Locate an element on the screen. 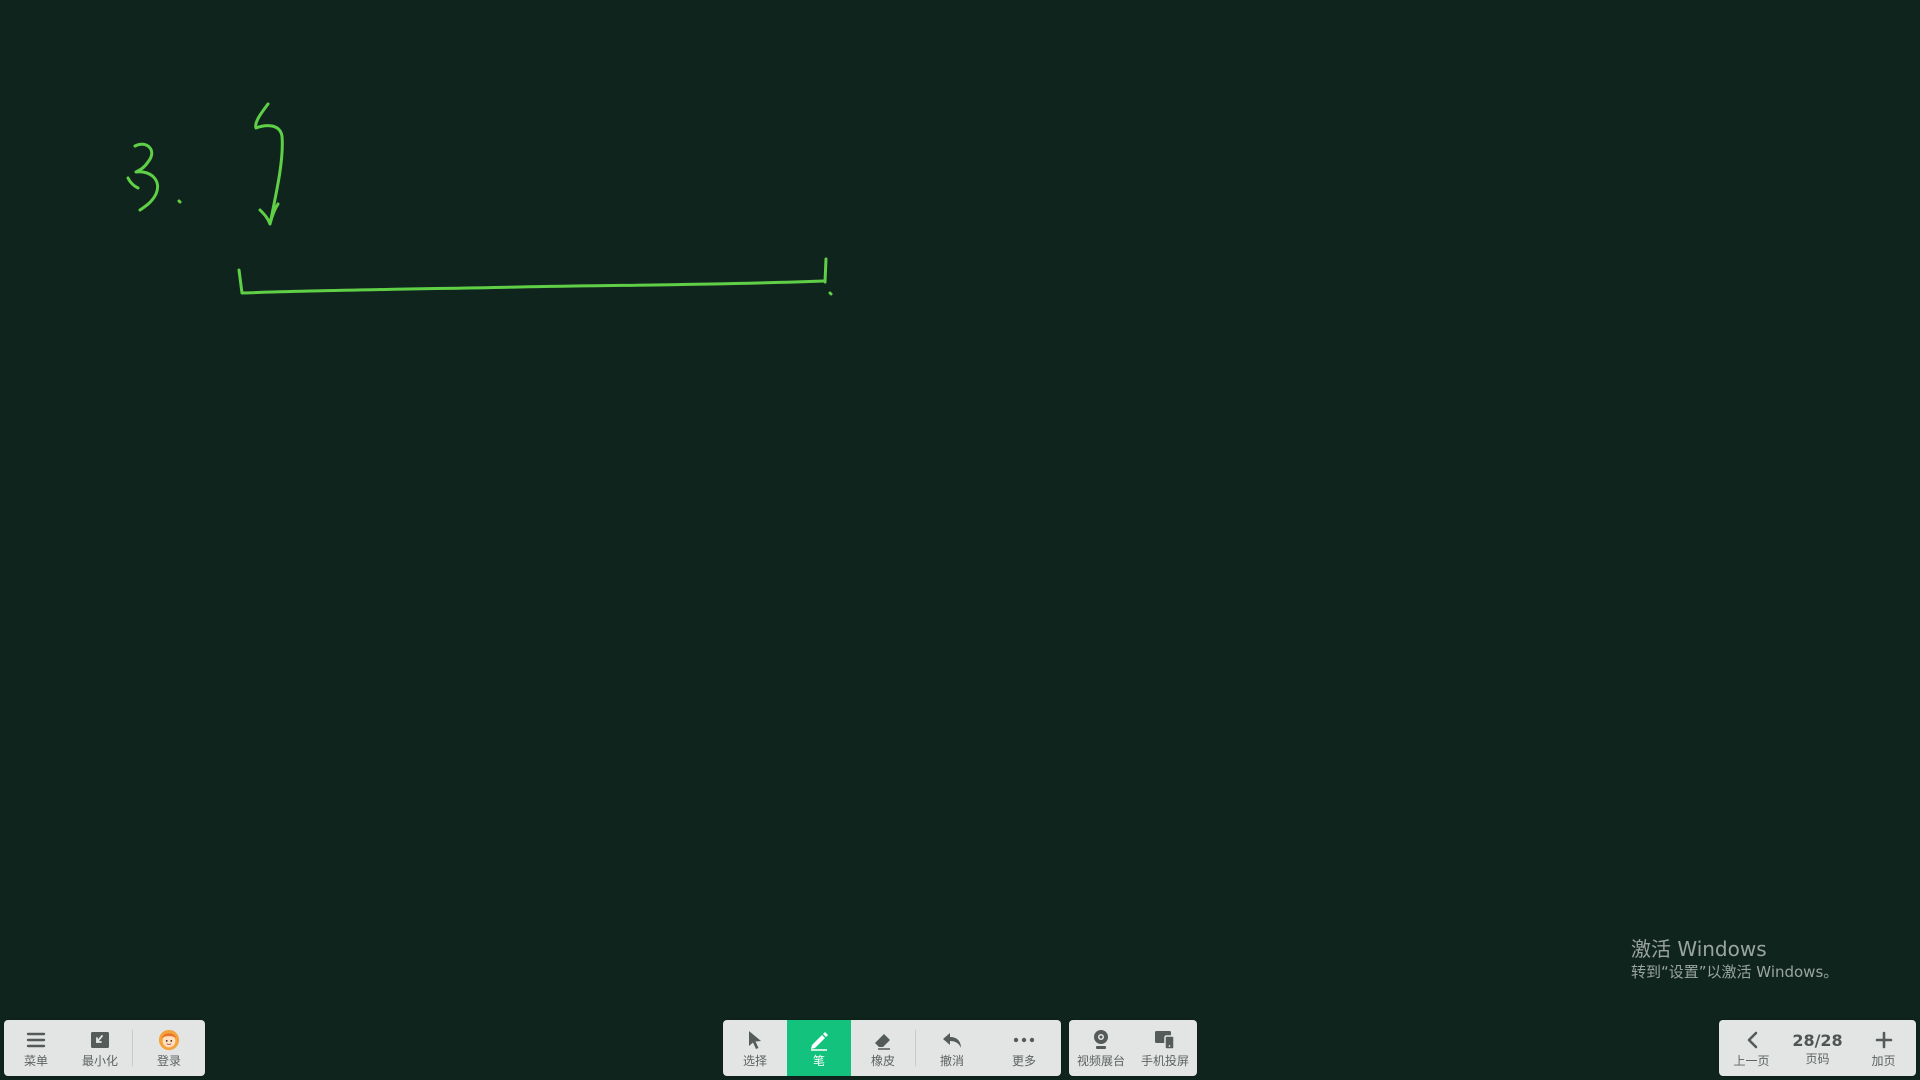 The image size is (1920, 1080). eraser-icon is located at coordinates (883, 1040).